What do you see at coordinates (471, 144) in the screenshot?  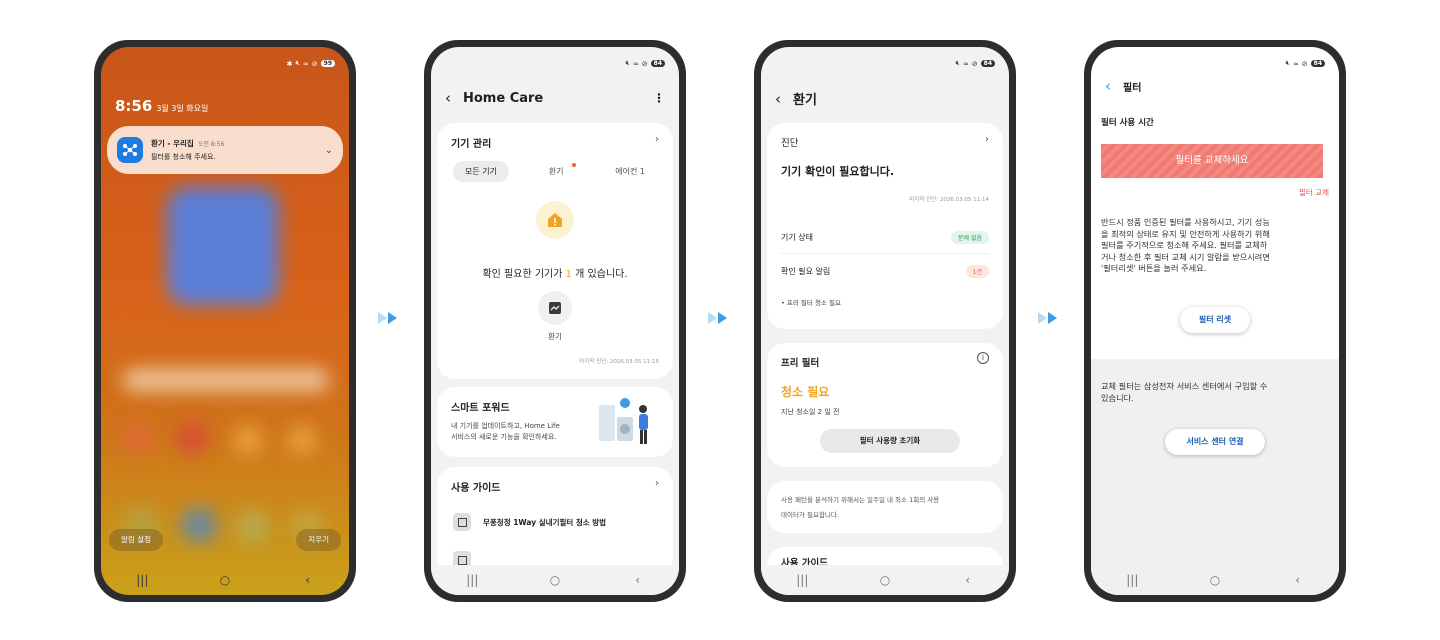 I see `card-title: 기기 관리` at bounding box center [471, 144].